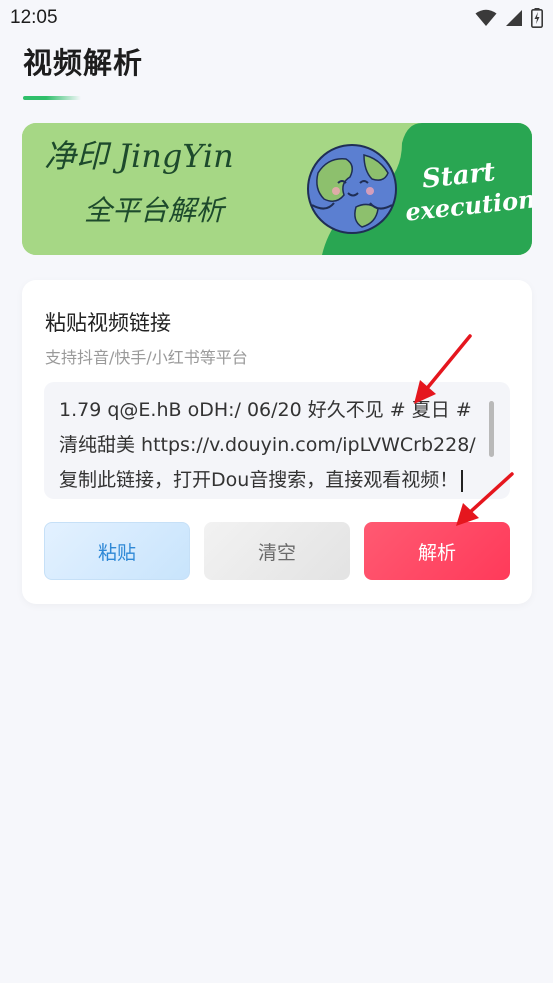 The image size is (553, 983). I want to click on input-scrollbar, so click(491, 429).